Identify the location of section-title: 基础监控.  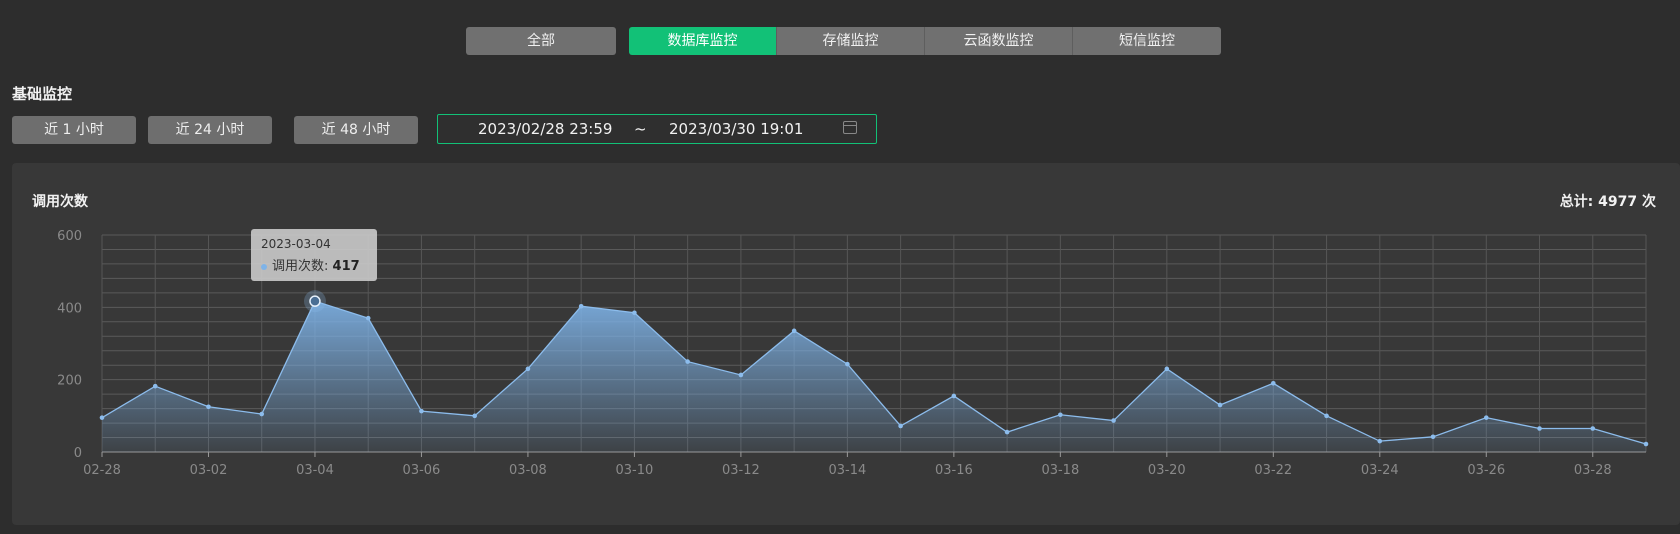
(42, 94).